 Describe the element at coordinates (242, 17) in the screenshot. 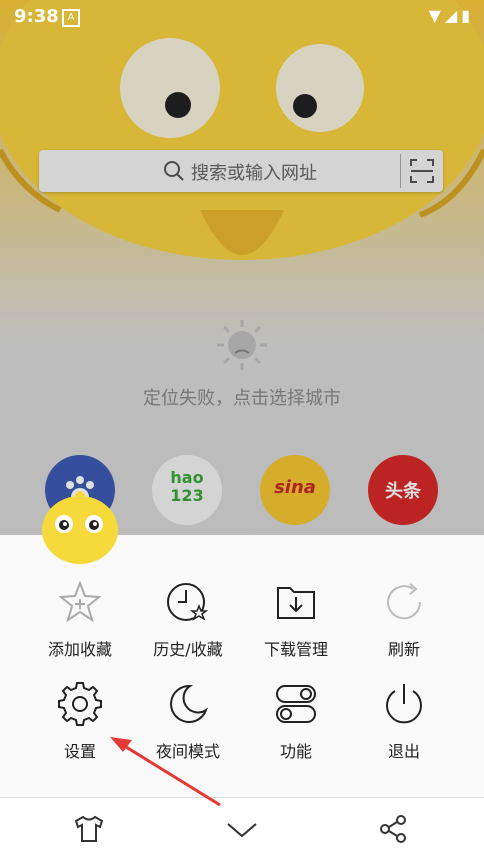

I see `status-bar: 9:38 A ▼◢▮` at that location.